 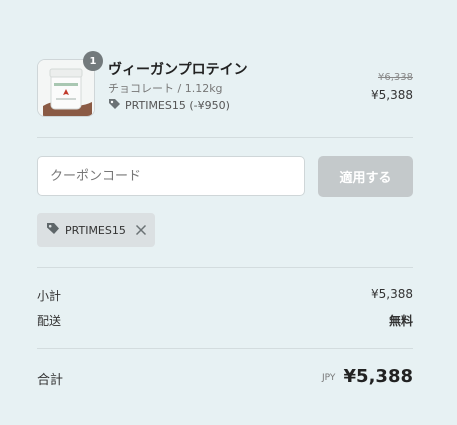 I want to click on product-variant: チョコレート / 1.12kg, so click(x=165, y=88).